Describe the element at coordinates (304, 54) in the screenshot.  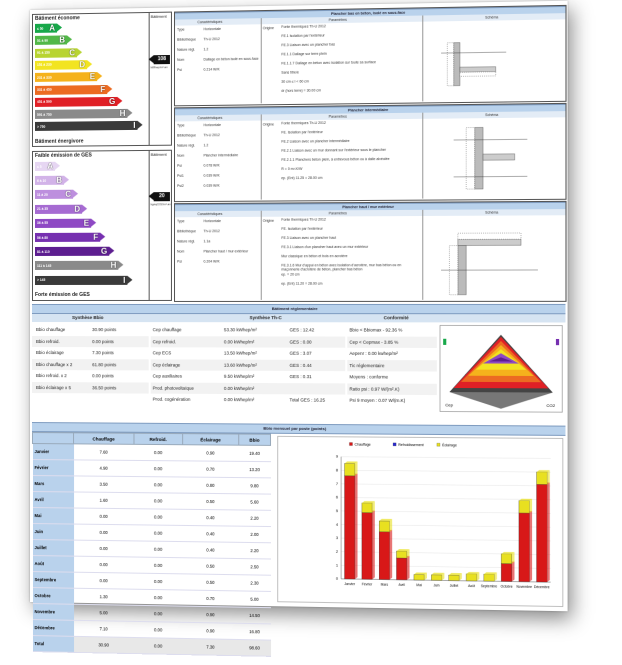
I see `detail-param: FE.1.1 Dallage sur terre plein` at that location.